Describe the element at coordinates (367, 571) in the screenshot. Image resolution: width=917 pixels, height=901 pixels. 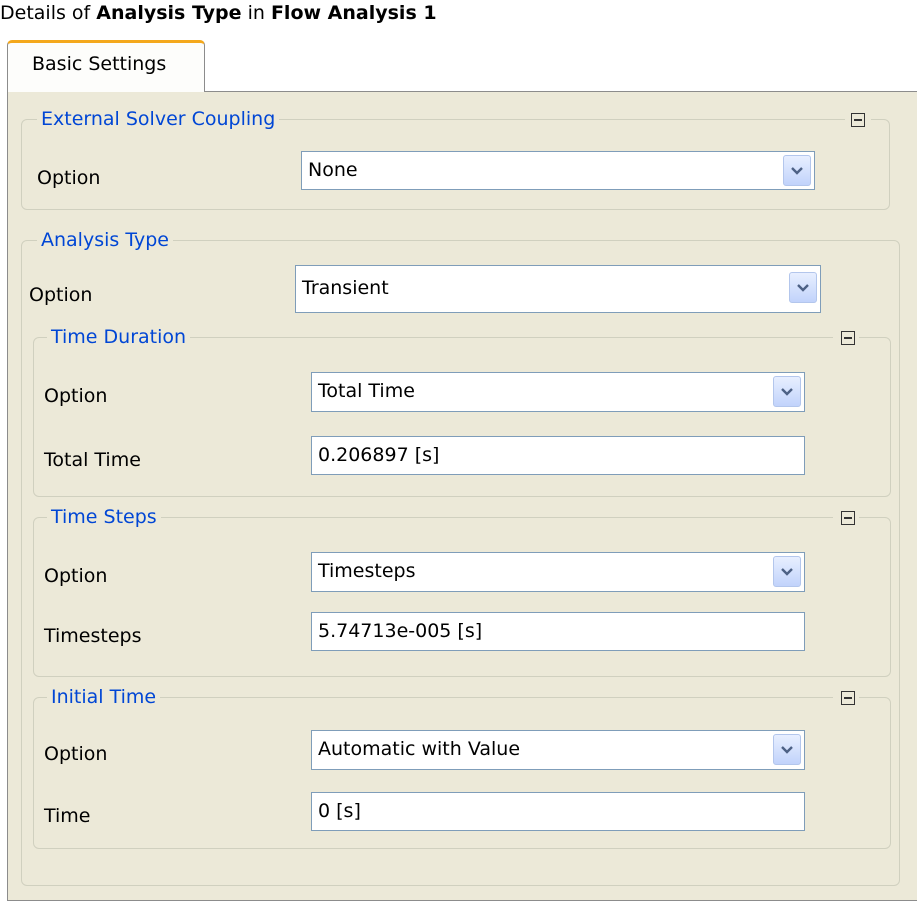
I see `time-steps-option-value: Timesteps` at that location.